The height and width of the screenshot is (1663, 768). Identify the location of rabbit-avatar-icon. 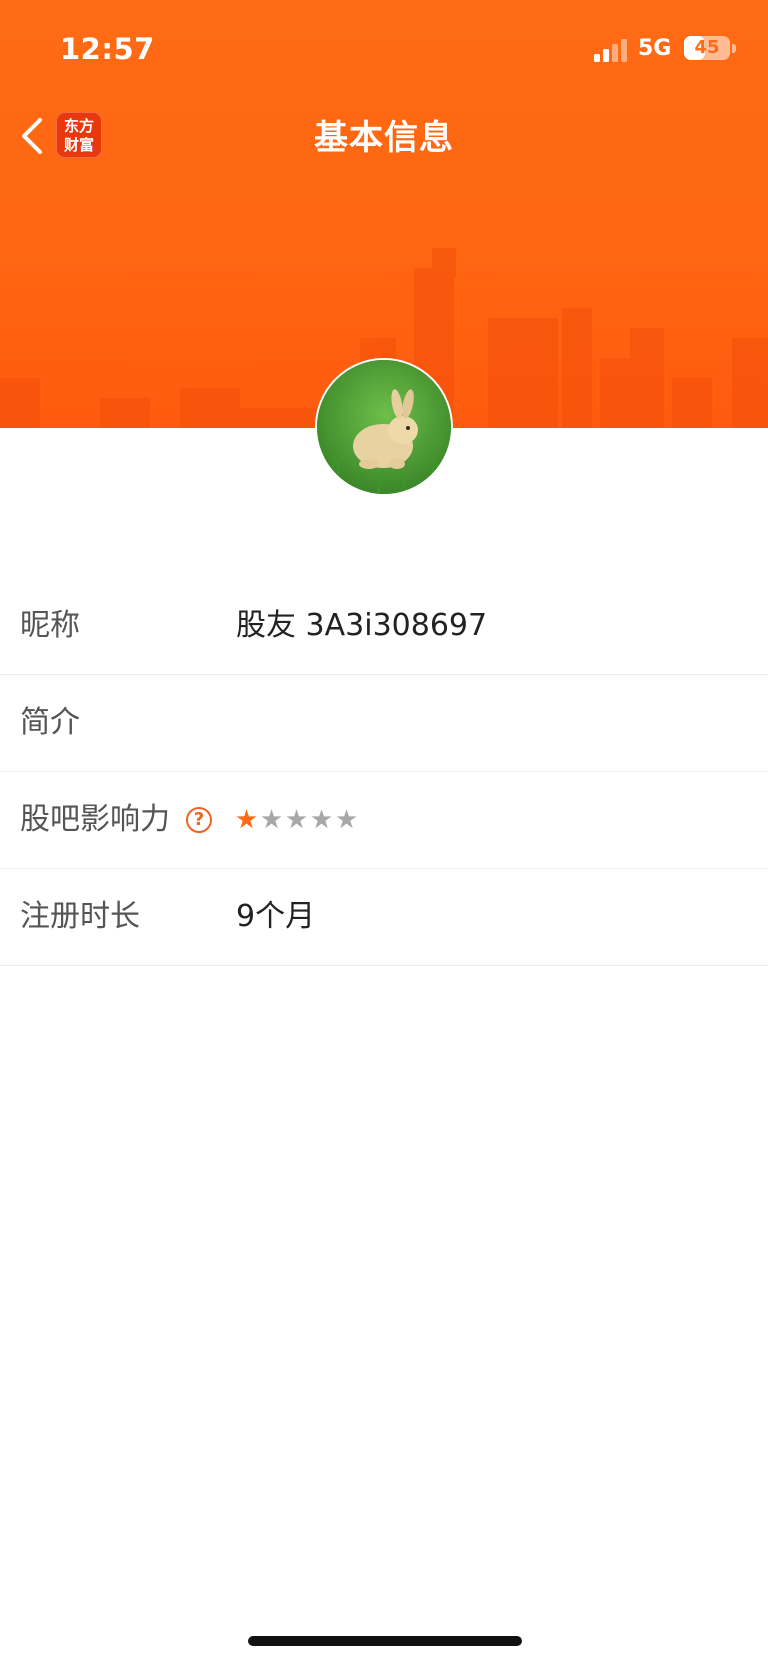
(384, 427).